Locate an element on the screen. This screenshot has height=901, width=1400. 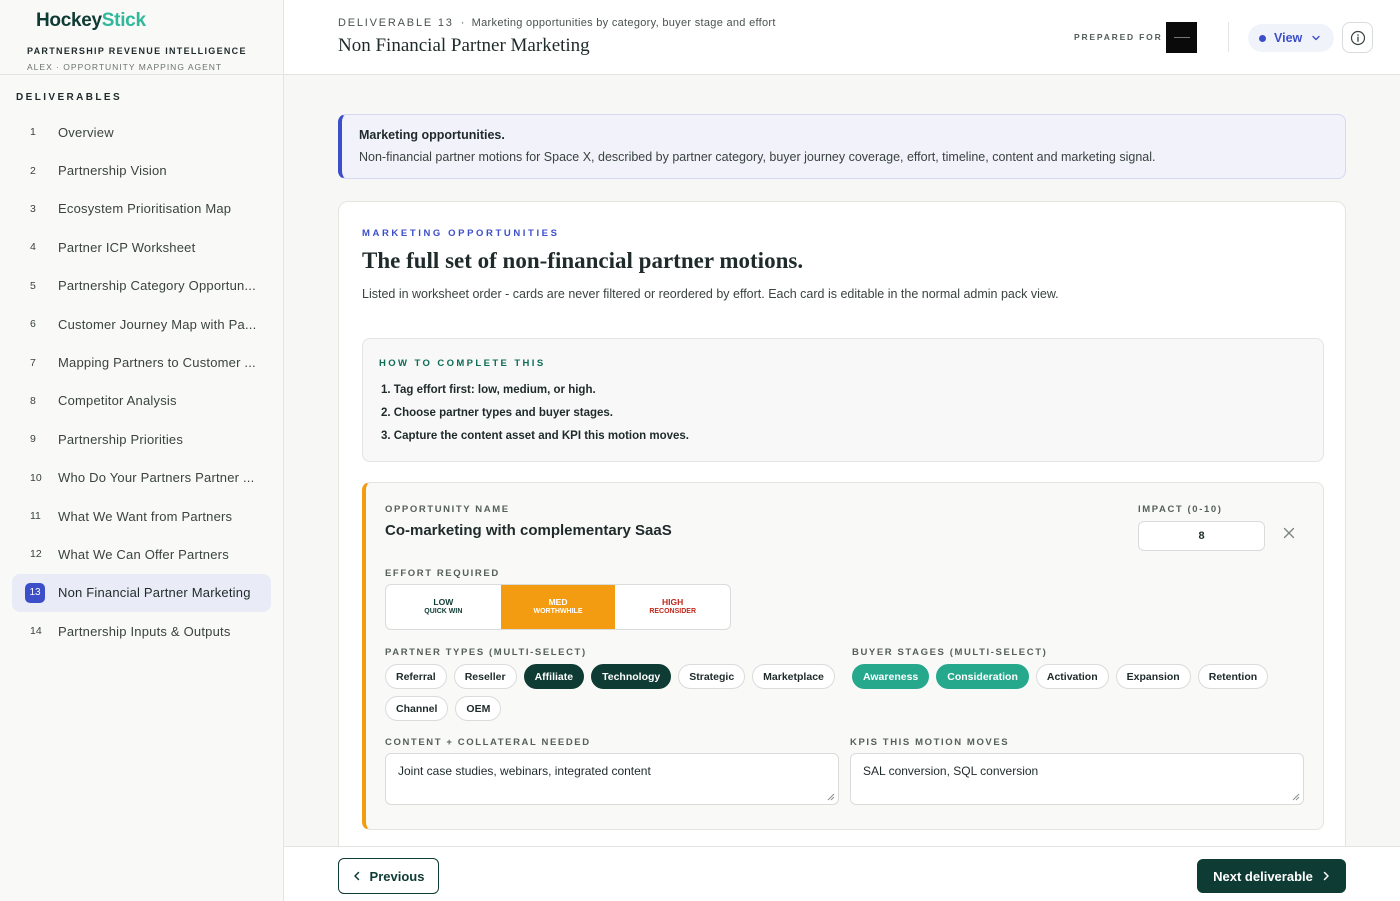
sidebar-item-label: What We Can Offer Partners is located at coordinates (143, 554).